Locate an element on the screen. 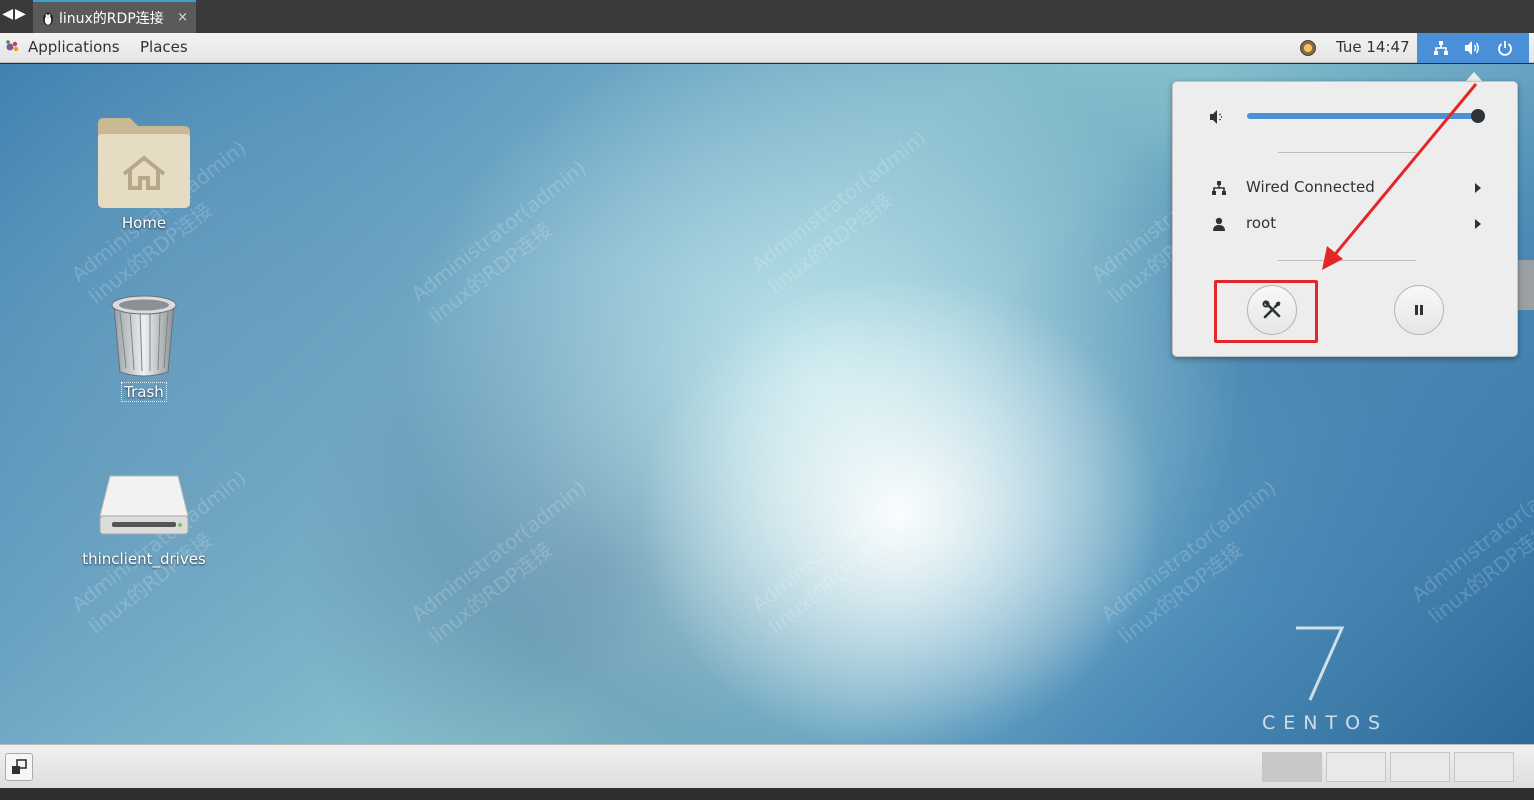  system-status-area is located at coordinates (1473, 48).